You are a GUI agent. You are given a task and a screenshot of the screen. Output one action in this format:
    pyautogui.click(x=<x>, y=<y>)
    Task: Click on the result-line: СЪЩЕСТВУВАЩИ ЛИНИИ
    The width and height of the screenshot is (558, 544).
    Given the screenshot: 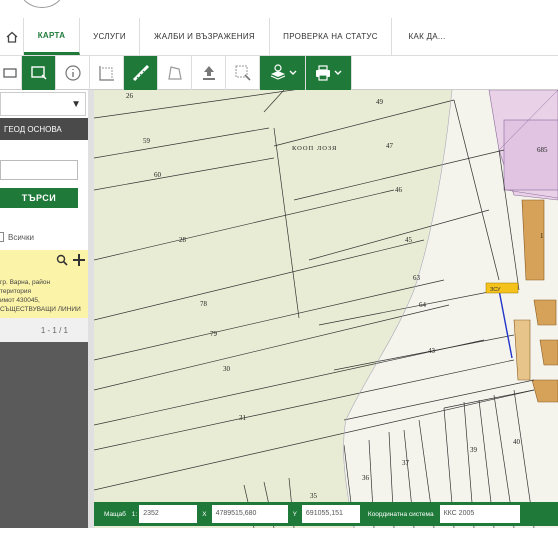 What is the action you would take?
    pyautogui.click(x=40, y=309)
    